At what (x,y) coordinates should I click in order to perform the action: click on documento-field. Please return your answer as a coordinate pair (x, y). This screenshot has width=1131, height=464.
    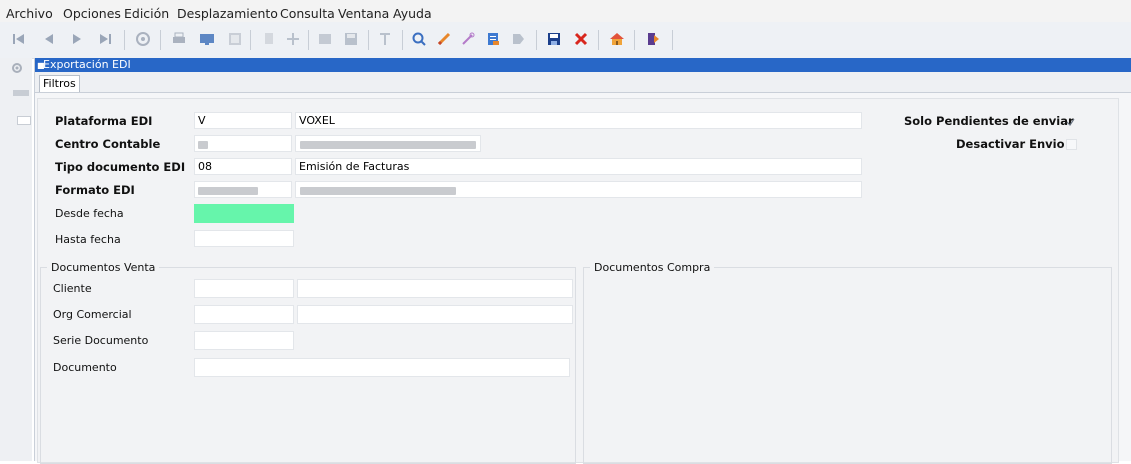
    Looking at the image, I should click on (382, 367).